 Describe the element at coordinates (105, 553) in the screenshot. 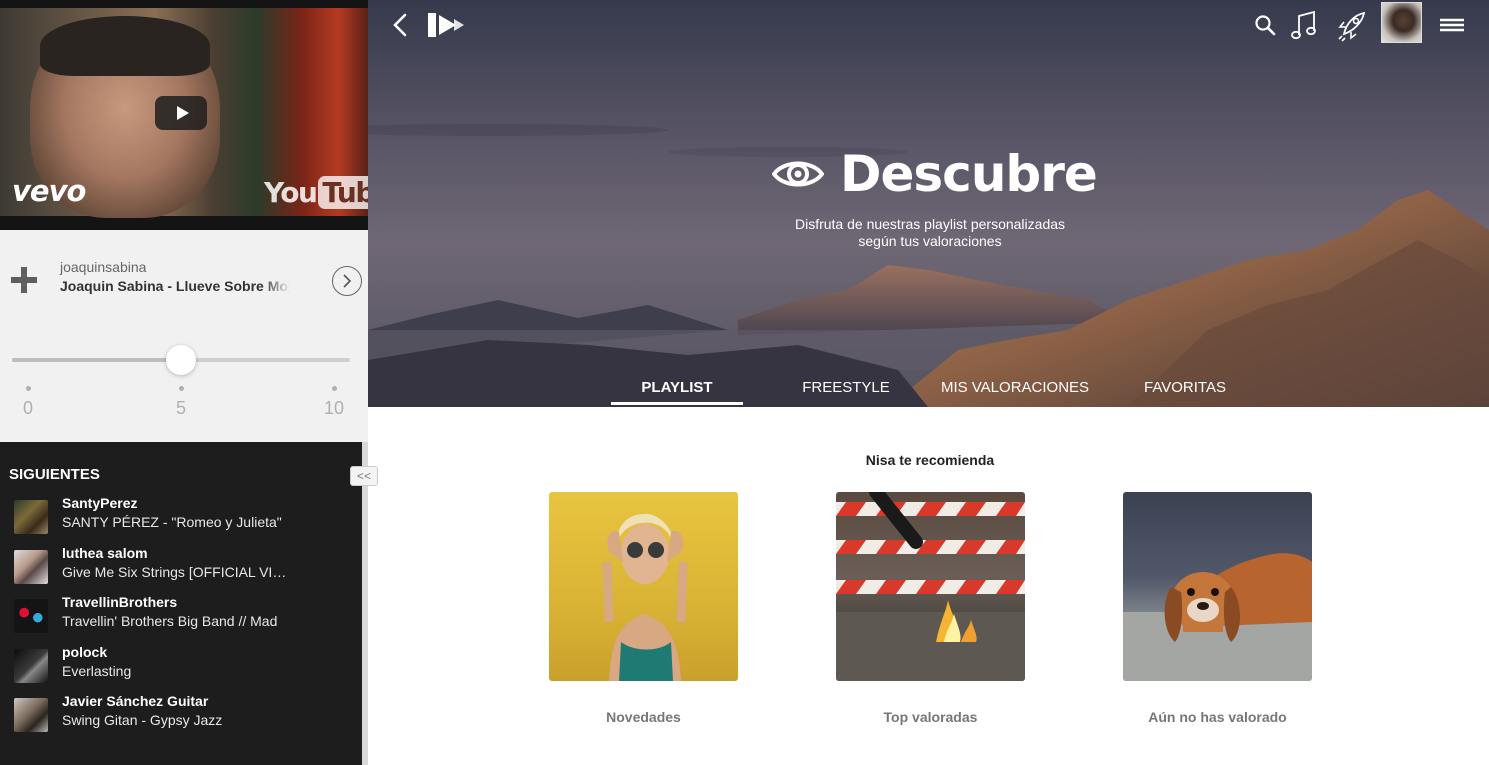

I see `queue-item-channel: luthea salom` at that location.